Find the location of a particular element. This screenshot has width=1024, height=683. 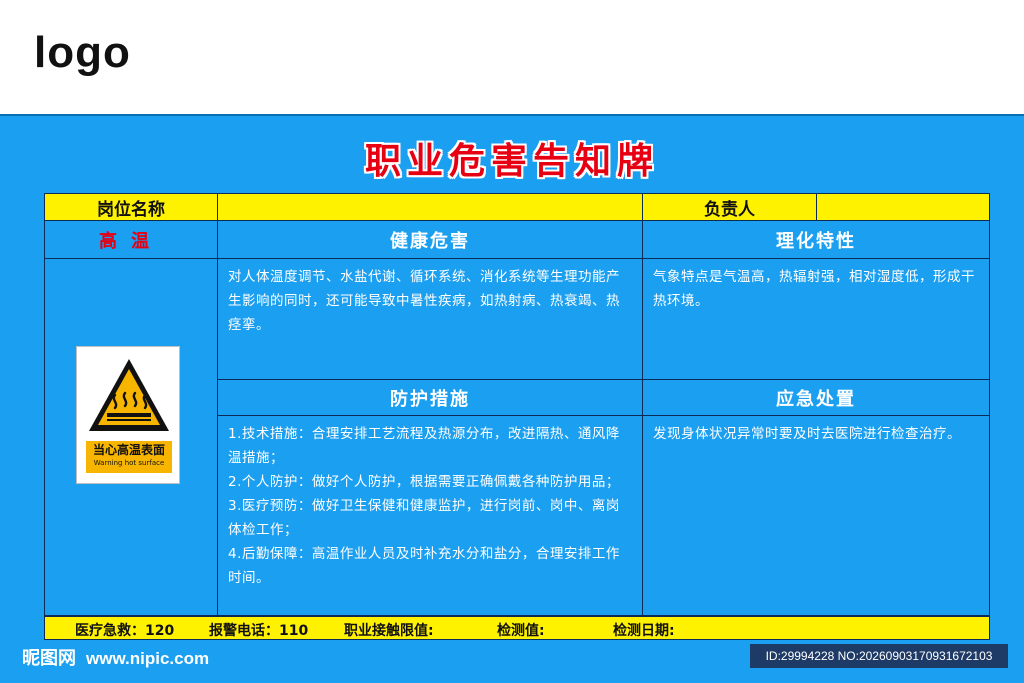

logo: logo is located at coordinates (82, 52).